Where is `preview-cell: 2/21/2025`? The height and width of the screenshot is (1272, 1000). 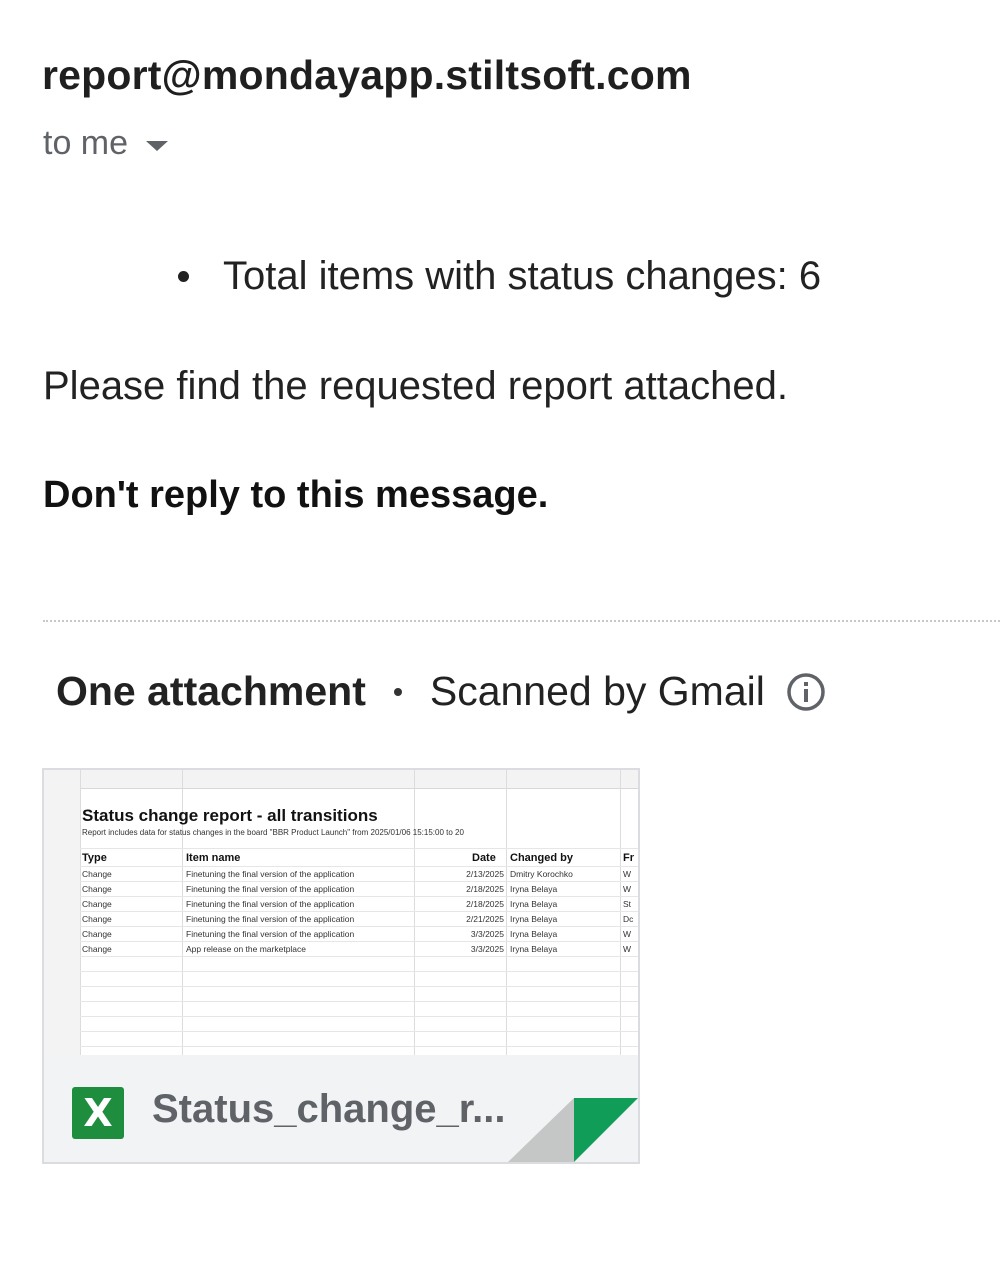
preview-cell: 2/21/2025 is located at coordinates (485, 919).